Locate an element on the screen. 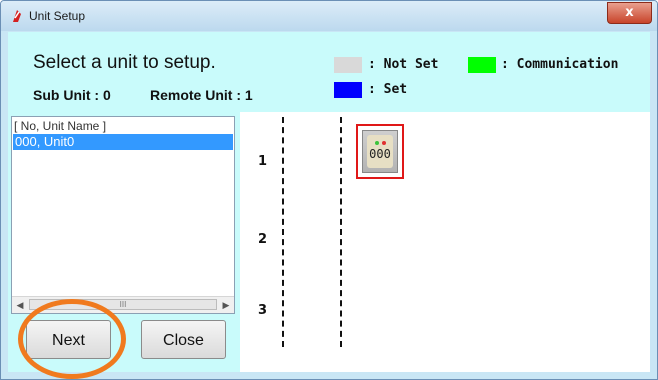 Image resolution: width=658 pixels, height=380 pixels. slot-divider-right is located at coordinates (341, 232).